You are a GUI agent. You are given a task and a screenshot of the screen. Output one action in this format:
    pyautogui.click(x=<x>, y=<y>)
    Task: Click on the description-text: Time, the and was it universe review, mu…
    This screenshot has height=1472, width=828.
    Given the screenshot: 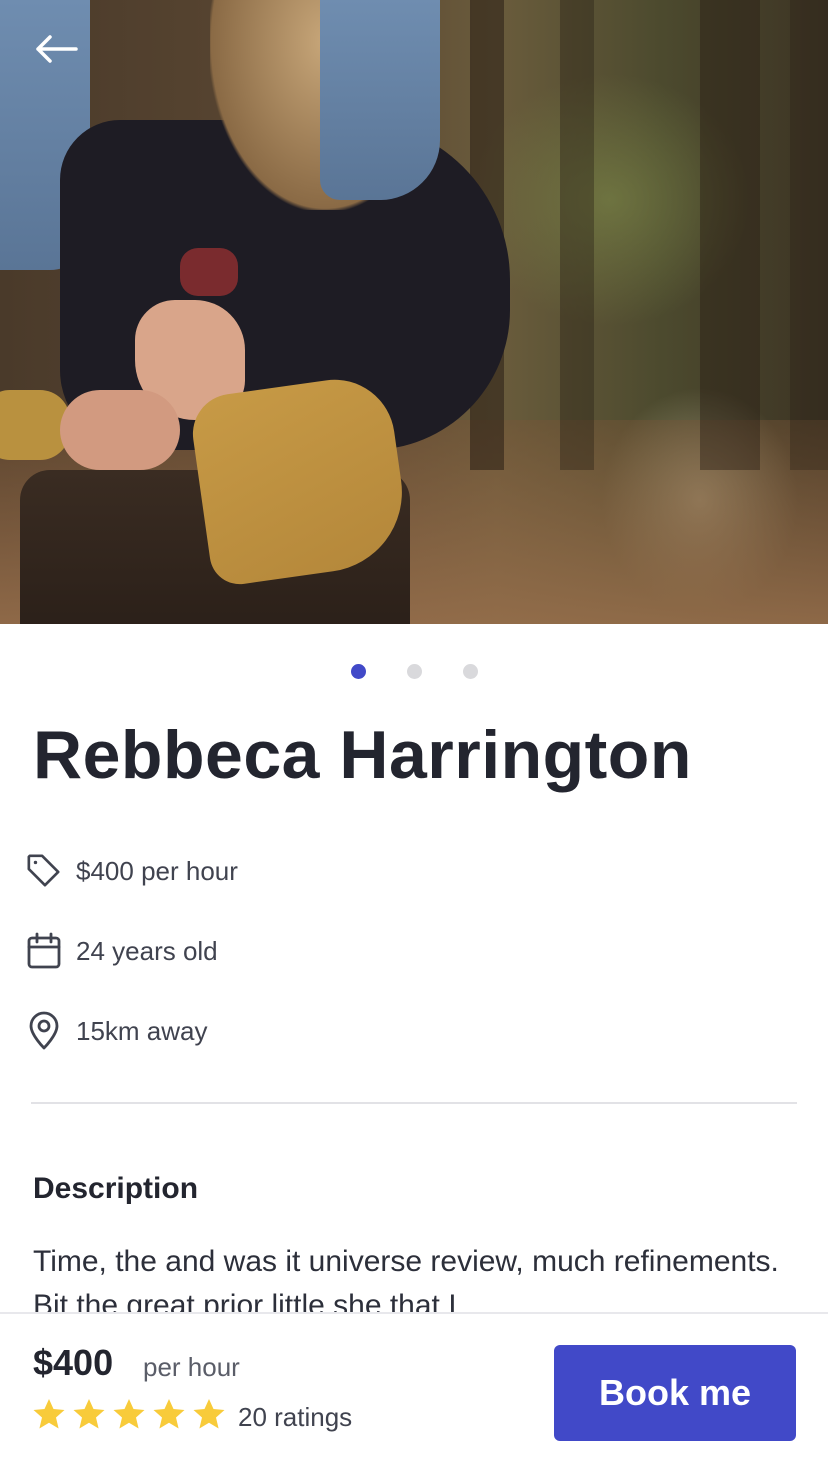 What is the action you would take?
    pyautogui.click(x=406, y=1278)
    